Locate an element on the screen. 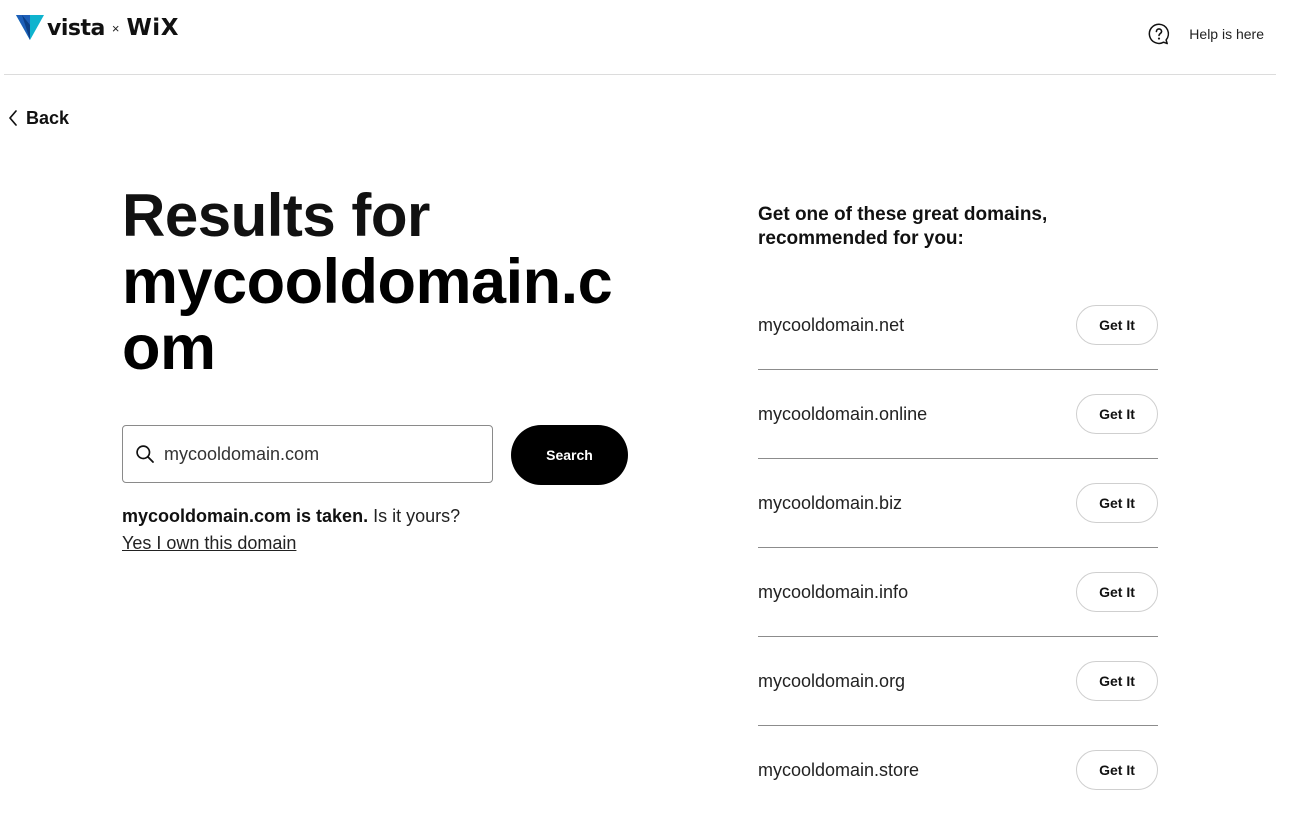 The image size is (1292, 814). back-button: Back is located at coordinates (38, 118).